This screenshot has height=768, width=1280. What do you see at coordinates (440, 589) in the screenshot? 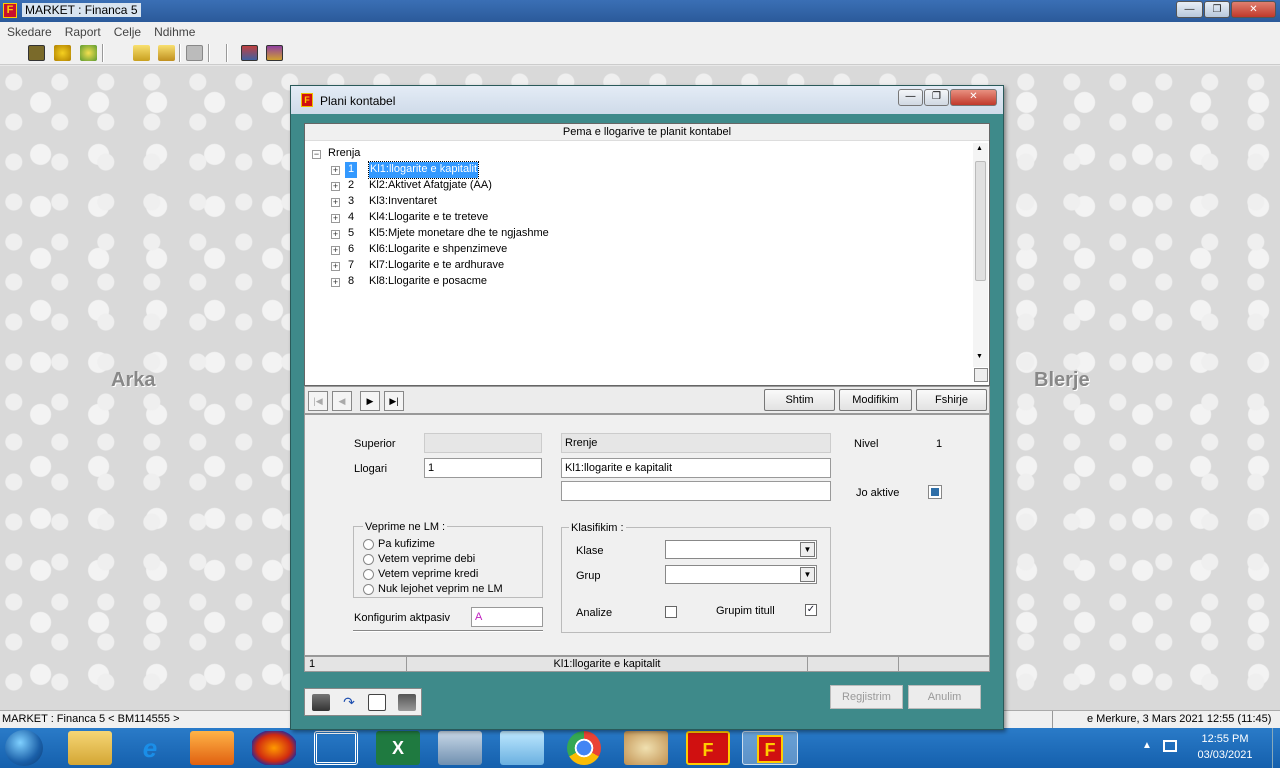
I see `ops-radio-label: Nuk lejohet veprim ne LM` at bounding box center [440, 589].